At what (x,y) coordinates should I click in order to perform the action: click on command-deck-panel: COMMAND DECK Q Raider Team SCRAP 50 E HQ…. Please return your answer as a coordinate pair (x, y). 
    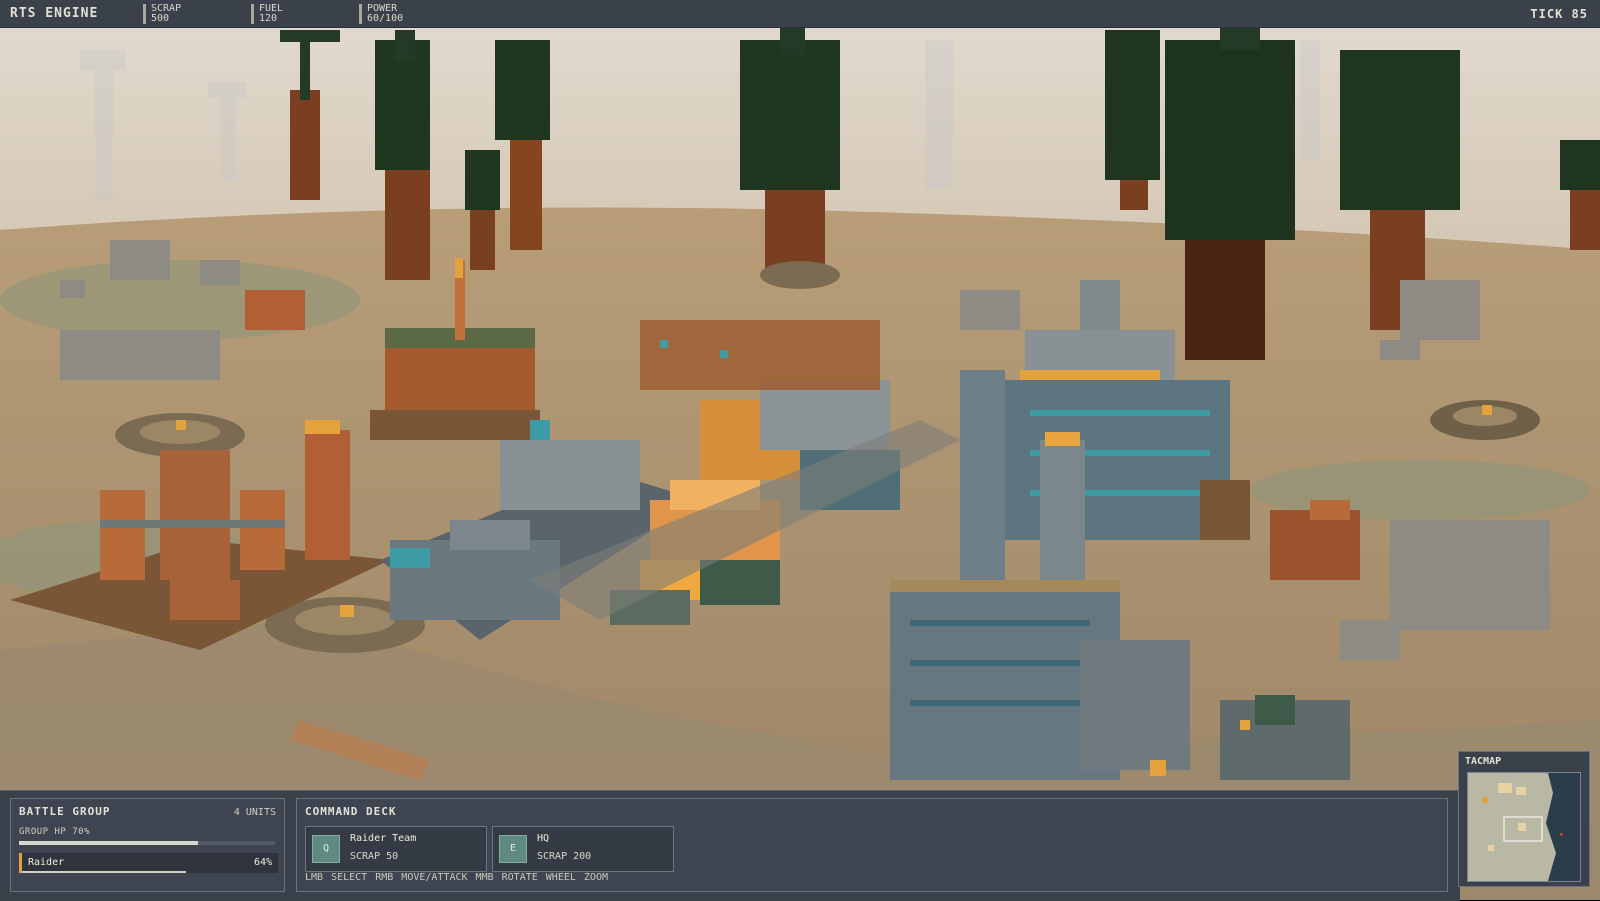
    Looking at the image, I should click on (872, 845).